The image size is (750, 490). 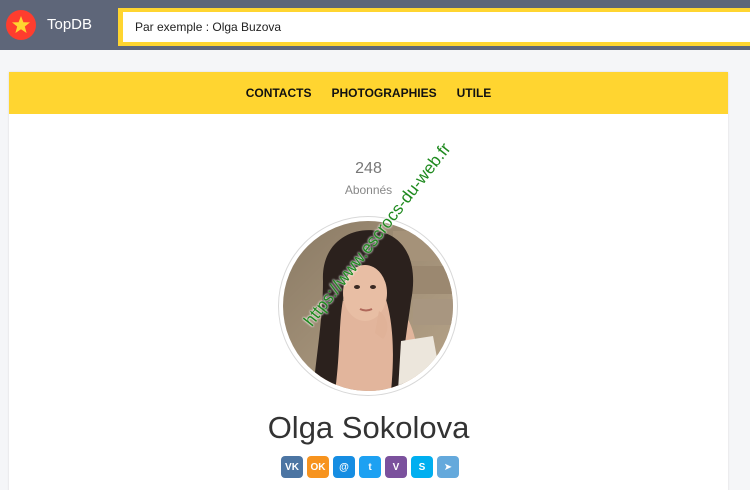 What do you see at coordinates (292, 467) in the screenshot?
I see `vk-icon: VK` at bounding box center [292, 467].